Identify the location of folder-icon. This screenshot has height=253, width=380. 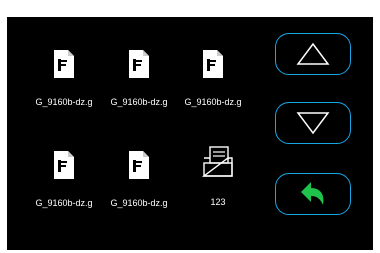
(217, 161).